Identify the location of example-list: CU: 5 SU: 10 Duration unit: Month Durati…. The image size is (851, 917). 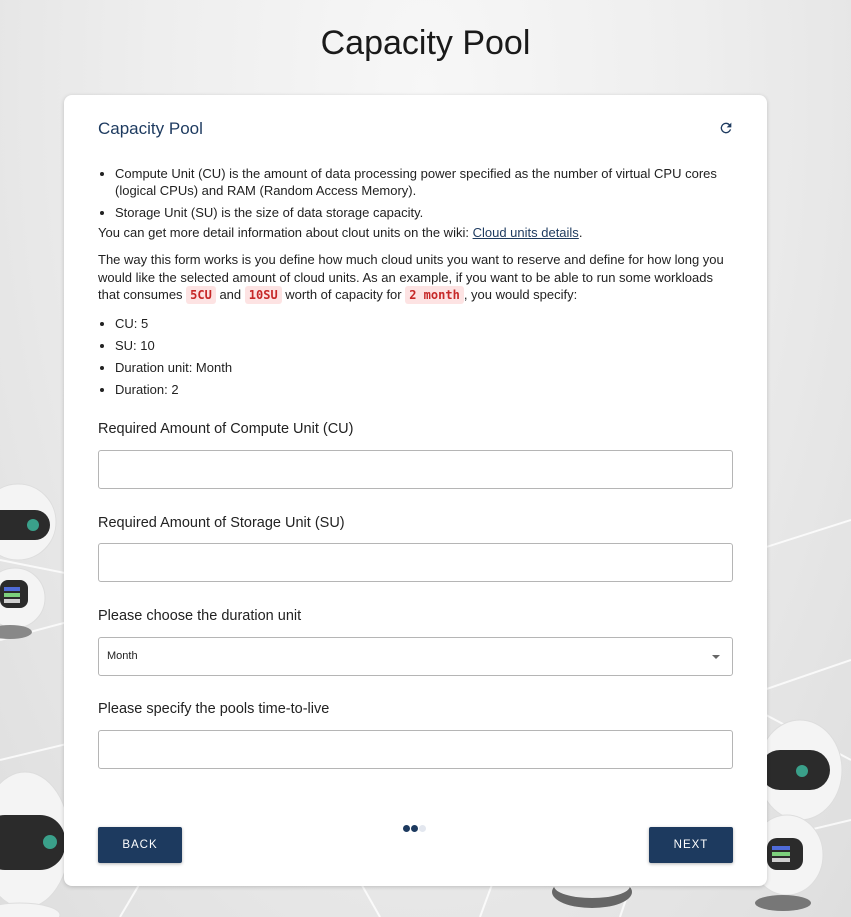
(418, 356).